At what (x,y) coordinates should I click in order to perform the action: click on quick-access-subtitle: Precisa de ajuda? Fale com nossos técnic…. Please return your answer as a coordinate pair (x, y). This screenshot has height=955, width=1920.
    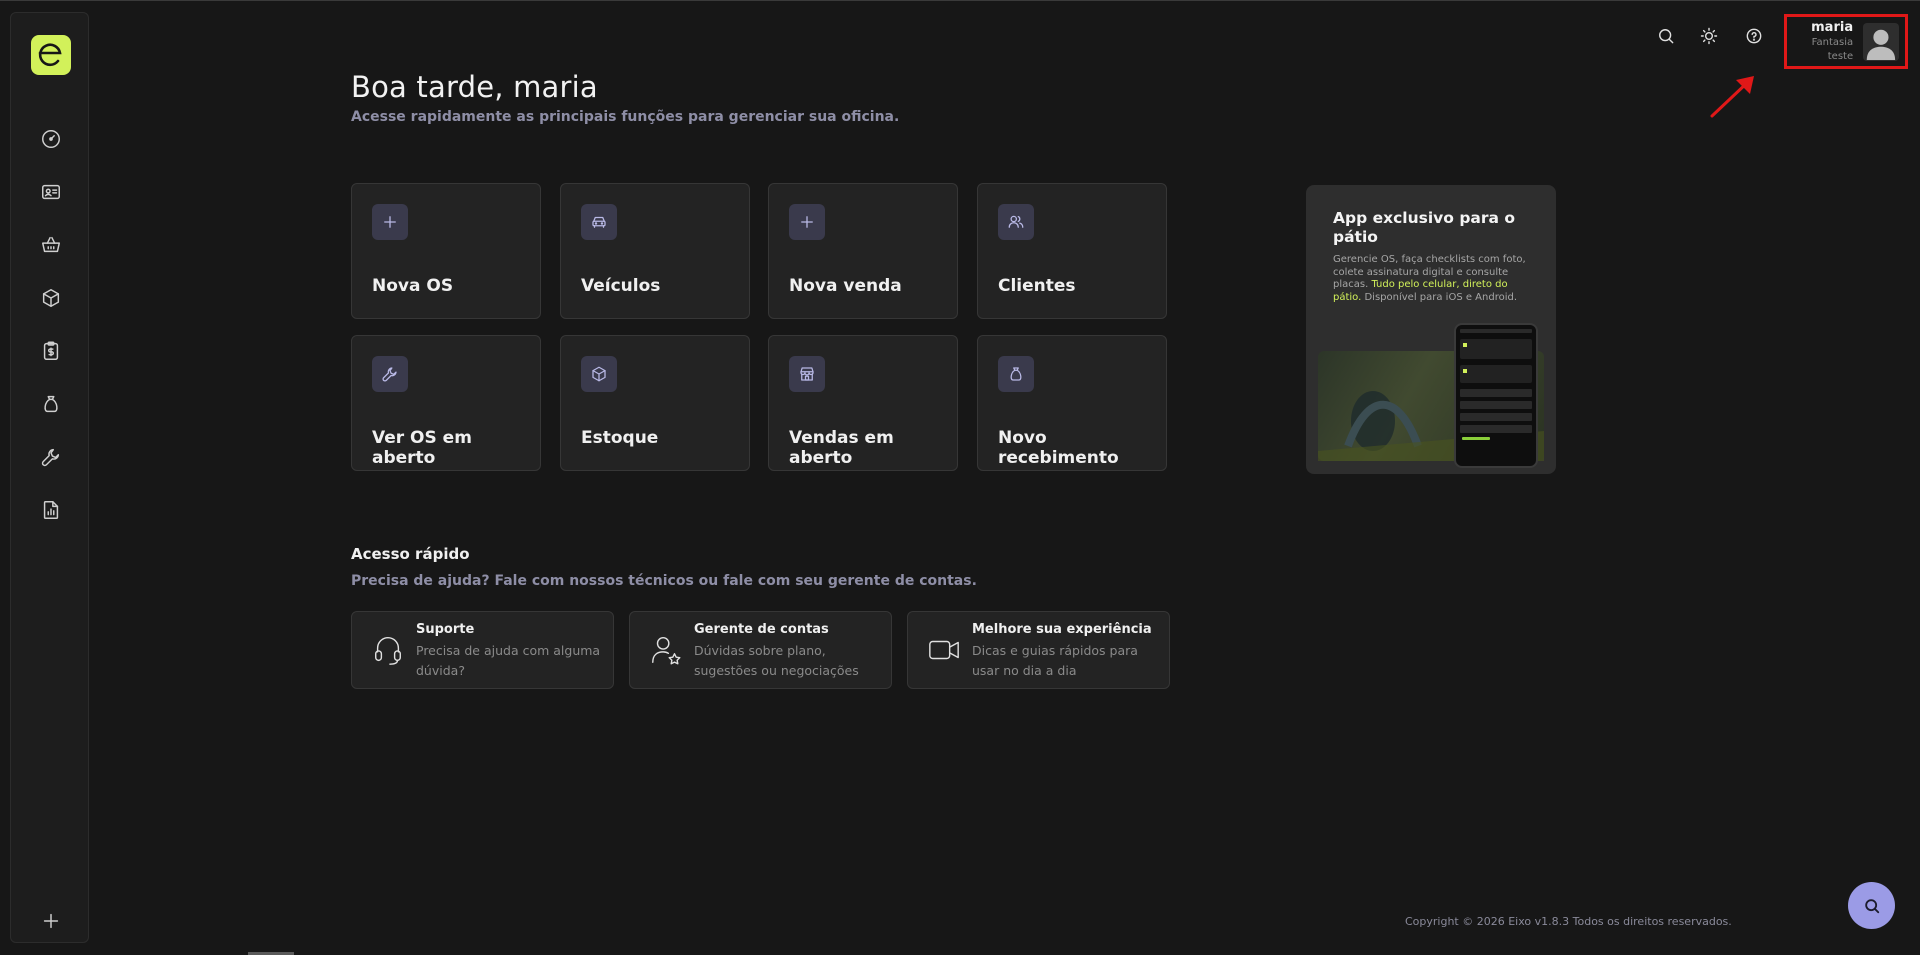
    Looking at the image, I should click on (664, 581).